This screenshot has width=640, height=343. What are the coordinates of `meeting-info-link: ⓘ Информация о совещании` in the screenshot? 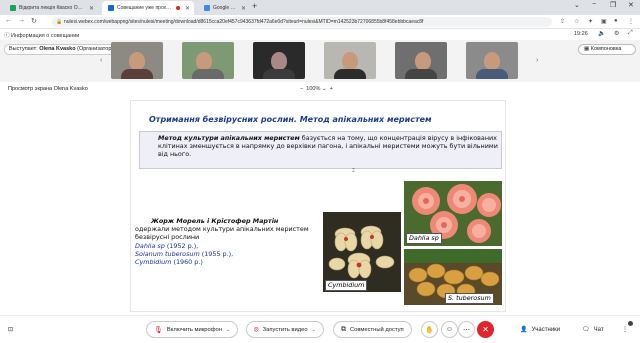 It's located at (41, 35).